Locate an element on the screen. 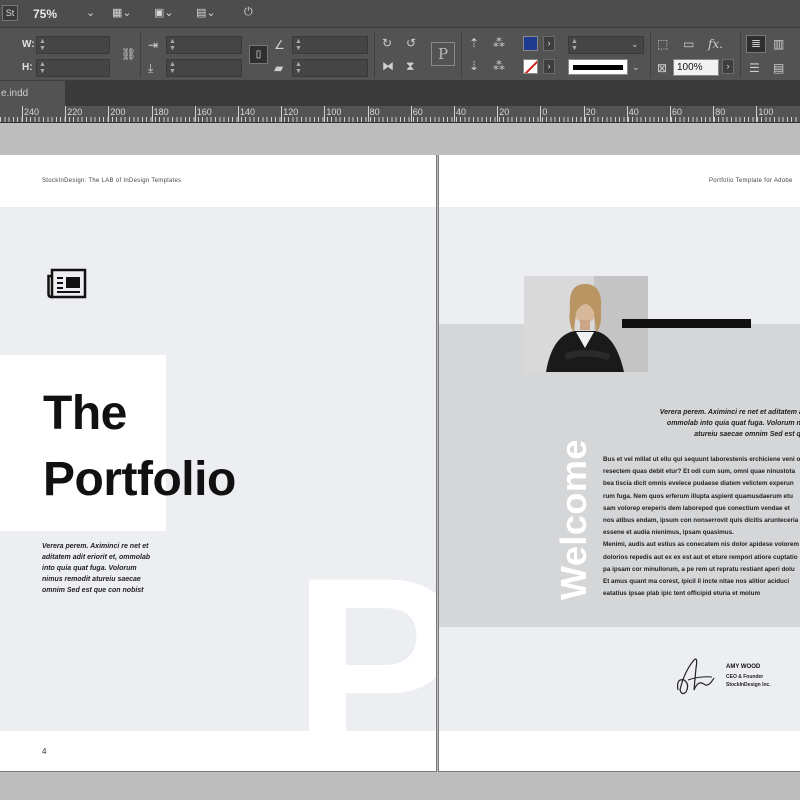  app-logo: St is located at coordinates (10, 13).